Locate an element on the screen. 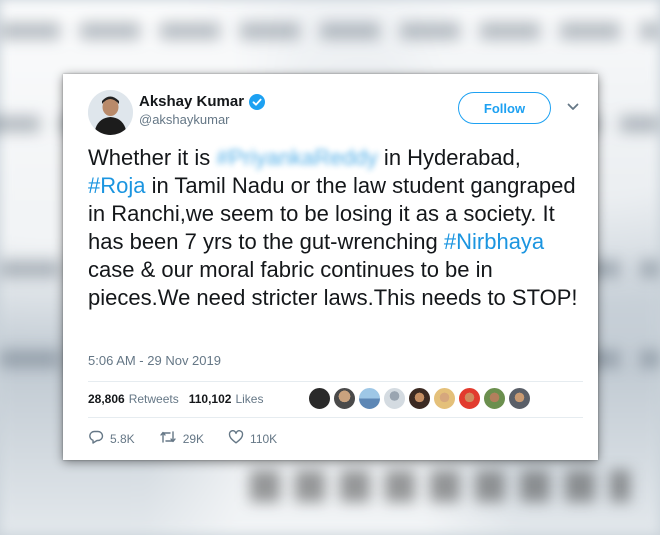  retweet-count: 29K is located at coordinates (193, 438).